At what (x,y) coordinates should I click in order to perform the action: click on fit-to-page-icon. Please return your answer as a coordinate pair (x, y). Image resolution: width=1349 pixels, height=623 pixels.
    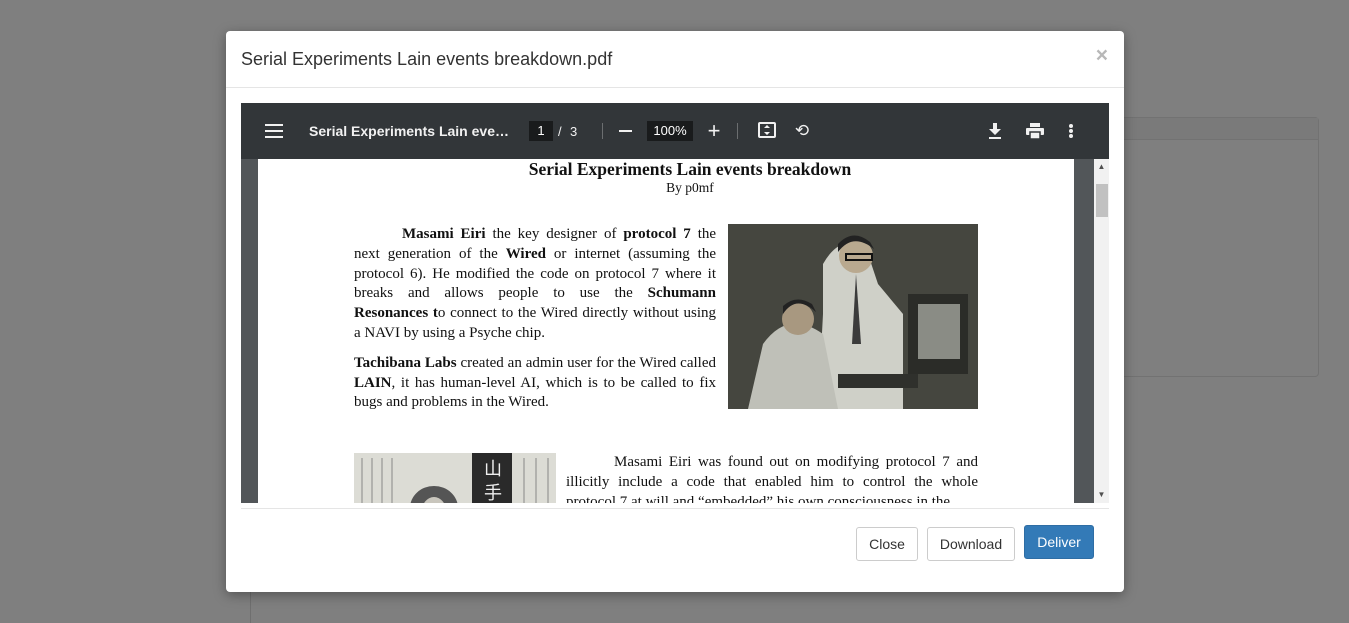
    Looking at the image, I should click on (767, 130).